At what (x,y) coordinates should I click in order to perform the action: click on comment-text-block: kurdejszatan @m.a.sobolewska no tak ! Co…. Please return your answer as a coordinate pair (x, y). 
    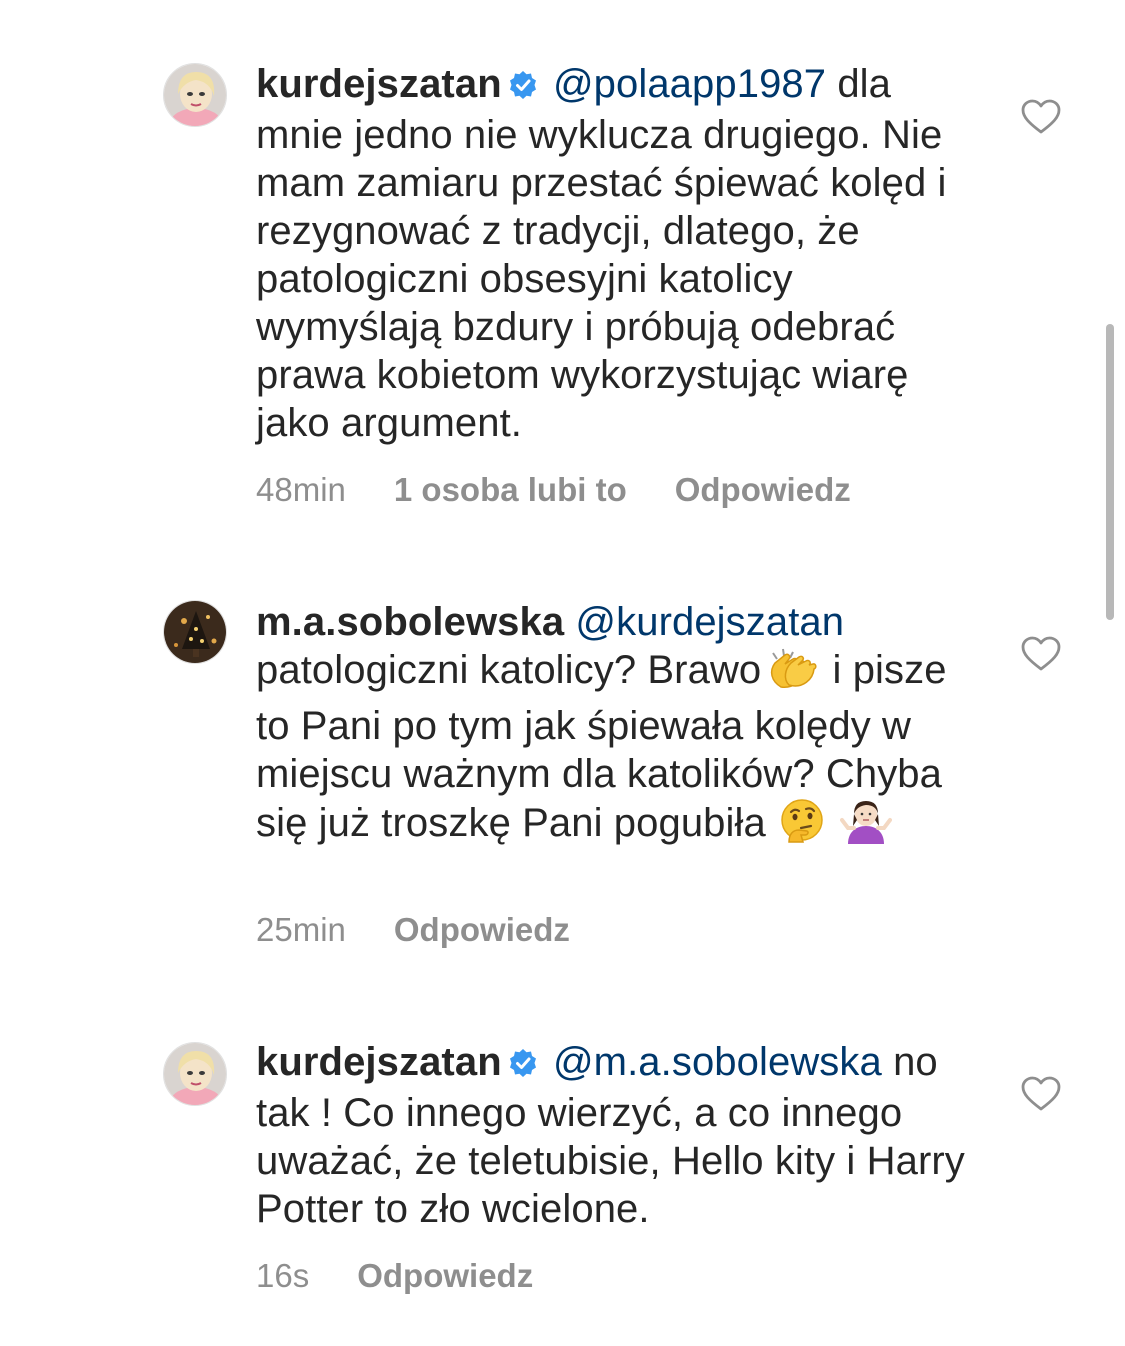
    Looking at the image, I should click on (616, 1135).